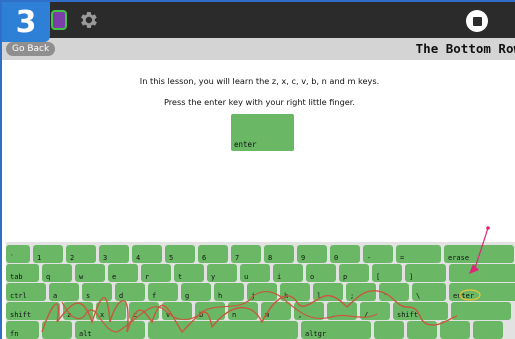  I want to click on key-x39-row3: ', so click(394, 292).